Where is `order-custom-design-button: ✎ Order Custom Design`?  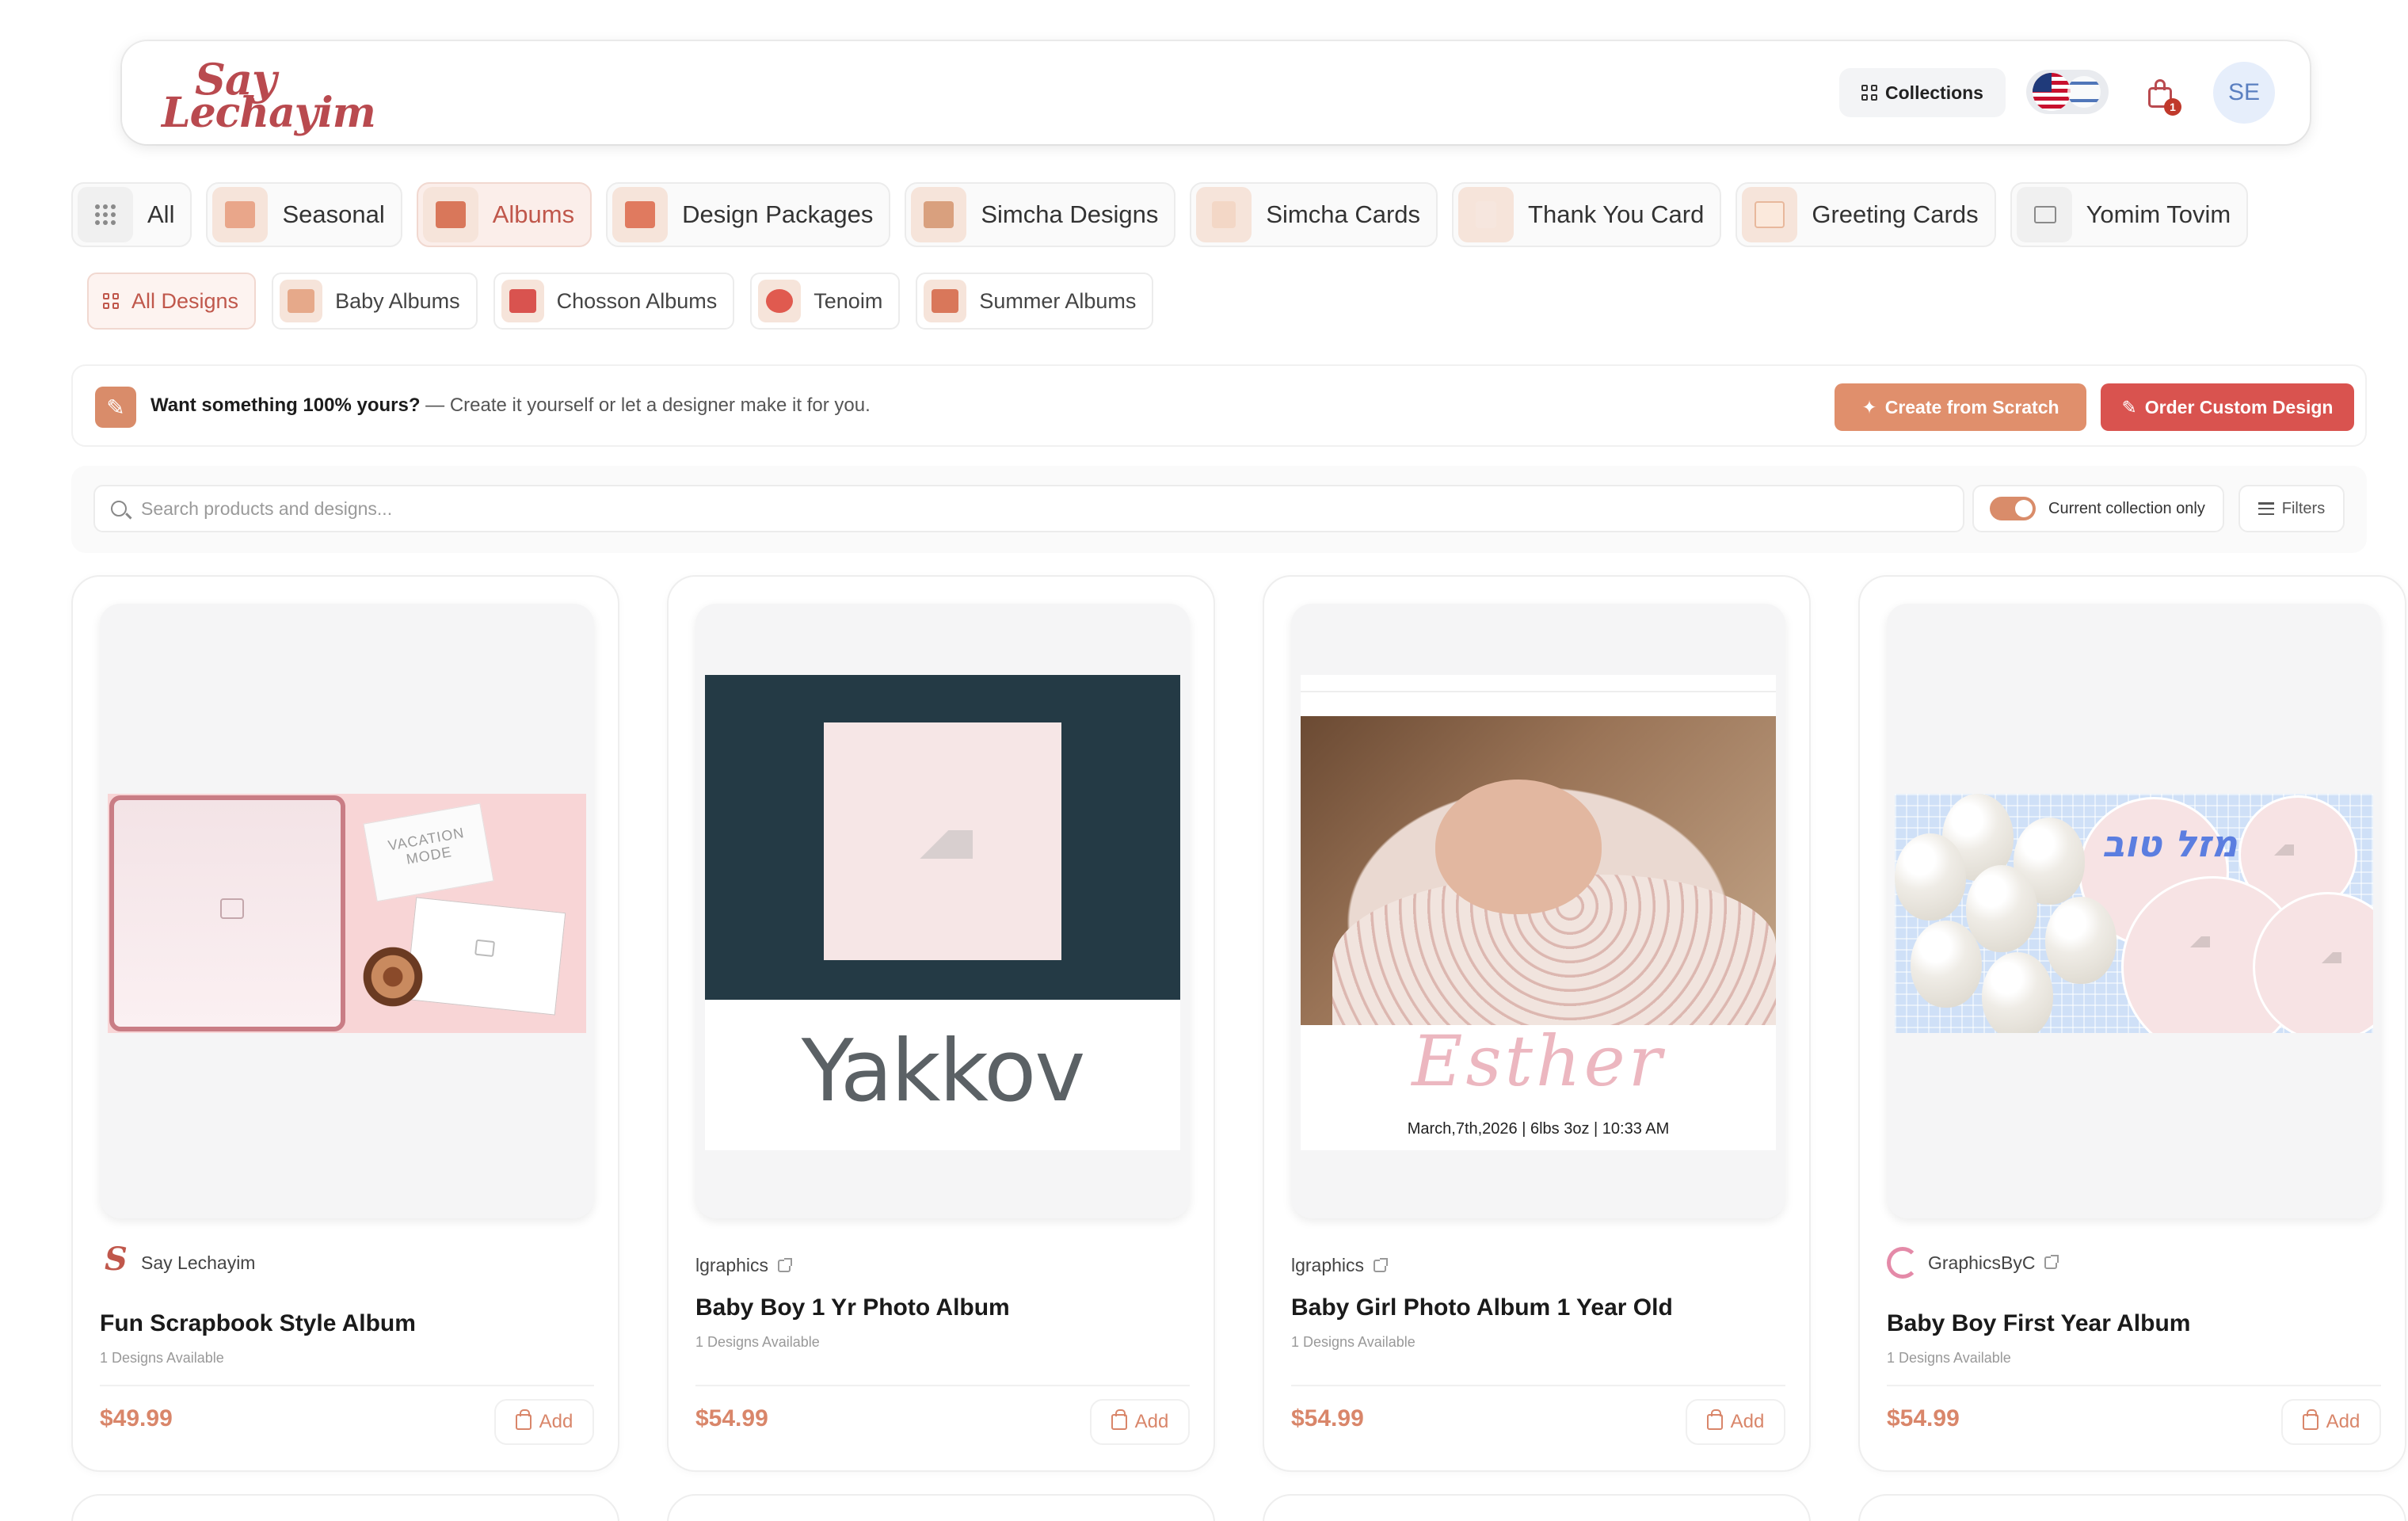
order-custom-design-button: ✎ Order Custom Design is located at coordinates (2227, 407).